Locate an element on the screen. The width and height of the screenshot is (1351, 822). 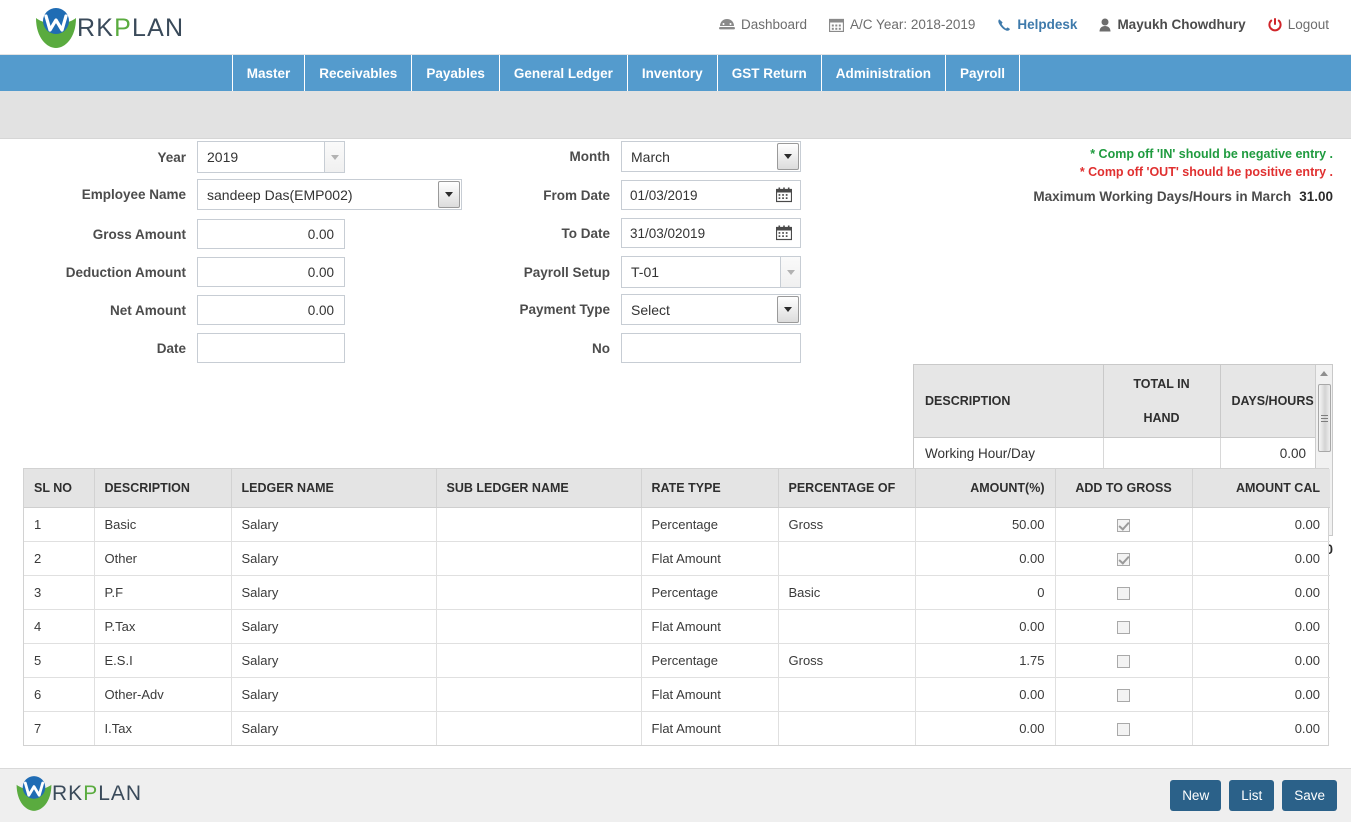
gross-amount-input: 0.00 is located at coordinates (271, 234).